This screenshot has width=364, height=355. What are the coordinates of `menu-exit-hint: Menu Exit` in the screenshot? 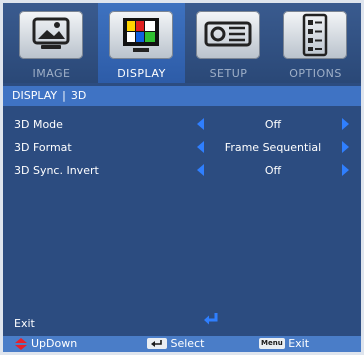 It's located at (284, 344).